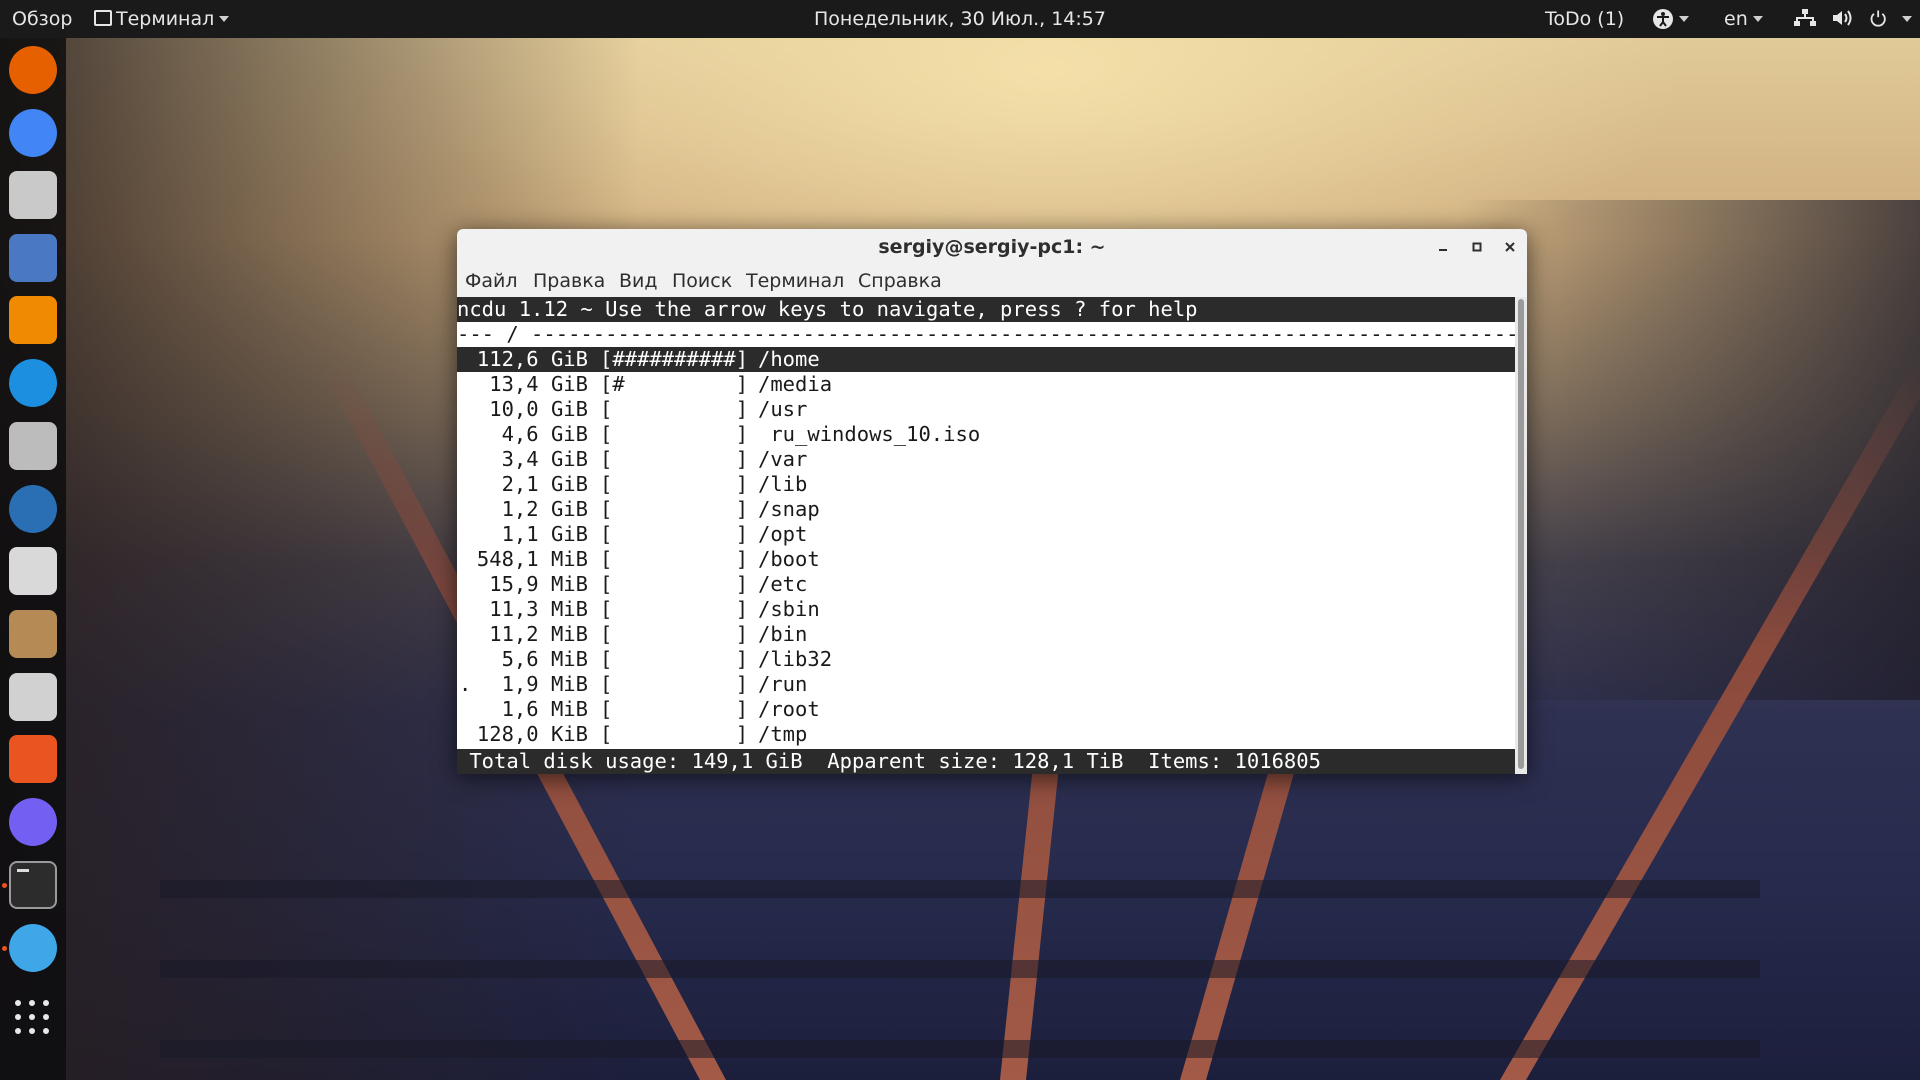  What do you see at coordinates (33, 195) in the screenshot?
I see `speaker-app-icon` at bounding box center [33, 195].